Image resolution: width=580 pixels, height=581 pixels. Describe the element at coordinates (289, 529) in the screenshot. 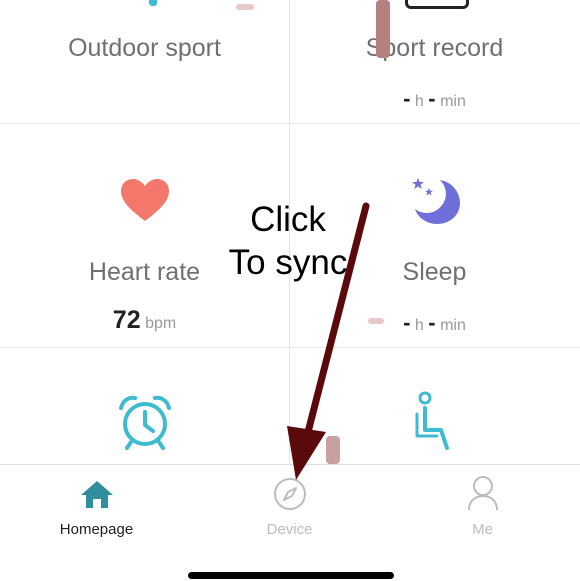

I see `tab-device-label: Device` at that location.